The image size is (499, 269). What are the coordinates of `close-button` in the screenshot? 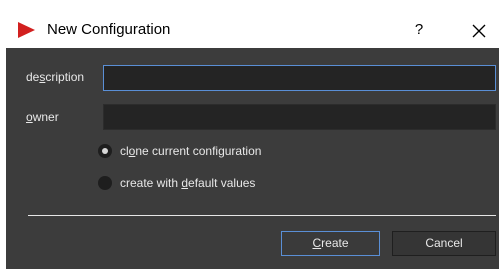 It's located at (479, 30).